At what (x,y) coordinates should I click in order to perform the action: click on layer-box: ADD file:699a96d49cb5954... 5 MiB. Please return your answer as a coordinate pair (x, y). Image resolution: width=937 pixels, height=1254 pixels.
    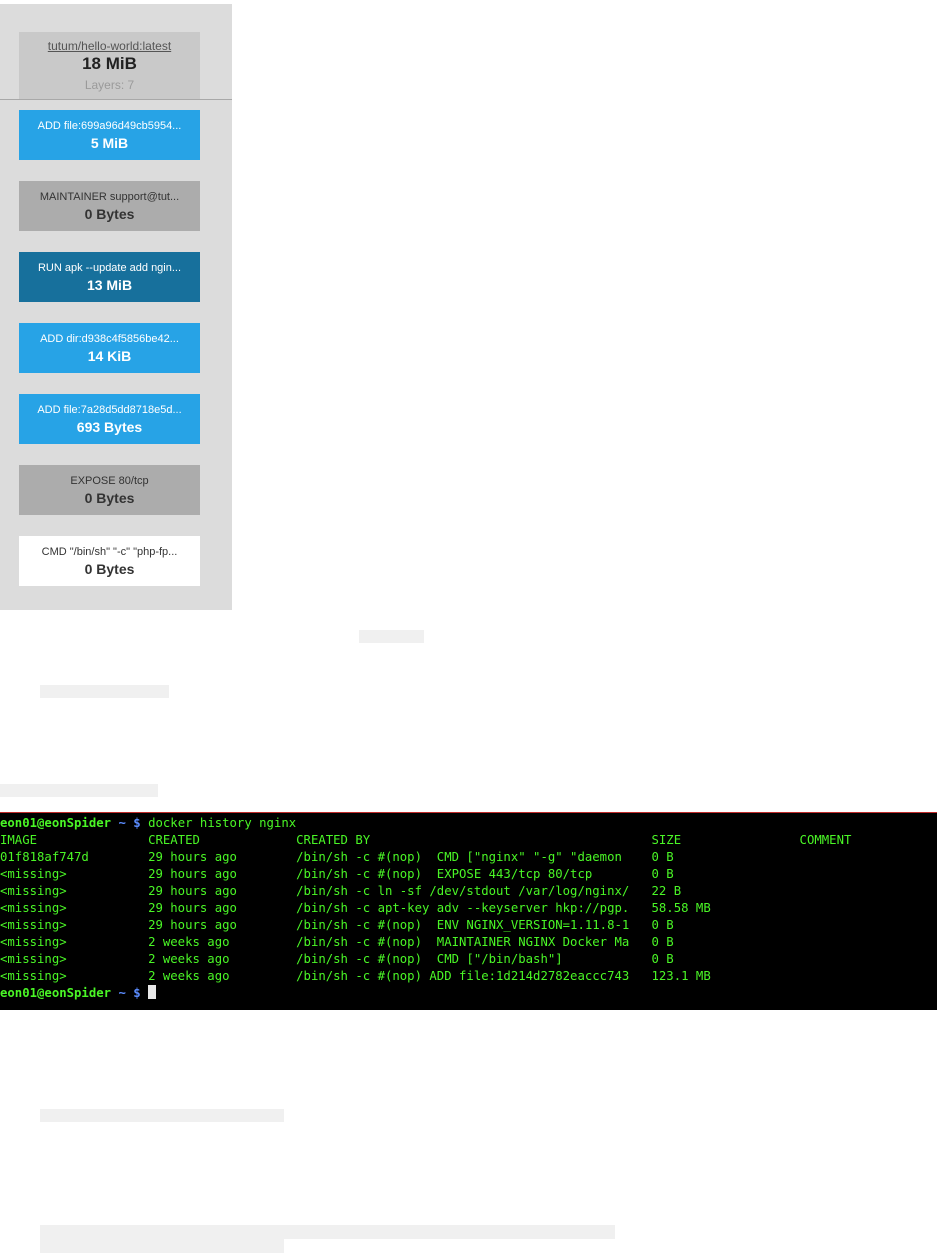
    Looking at the image, I should click on (109, 135).